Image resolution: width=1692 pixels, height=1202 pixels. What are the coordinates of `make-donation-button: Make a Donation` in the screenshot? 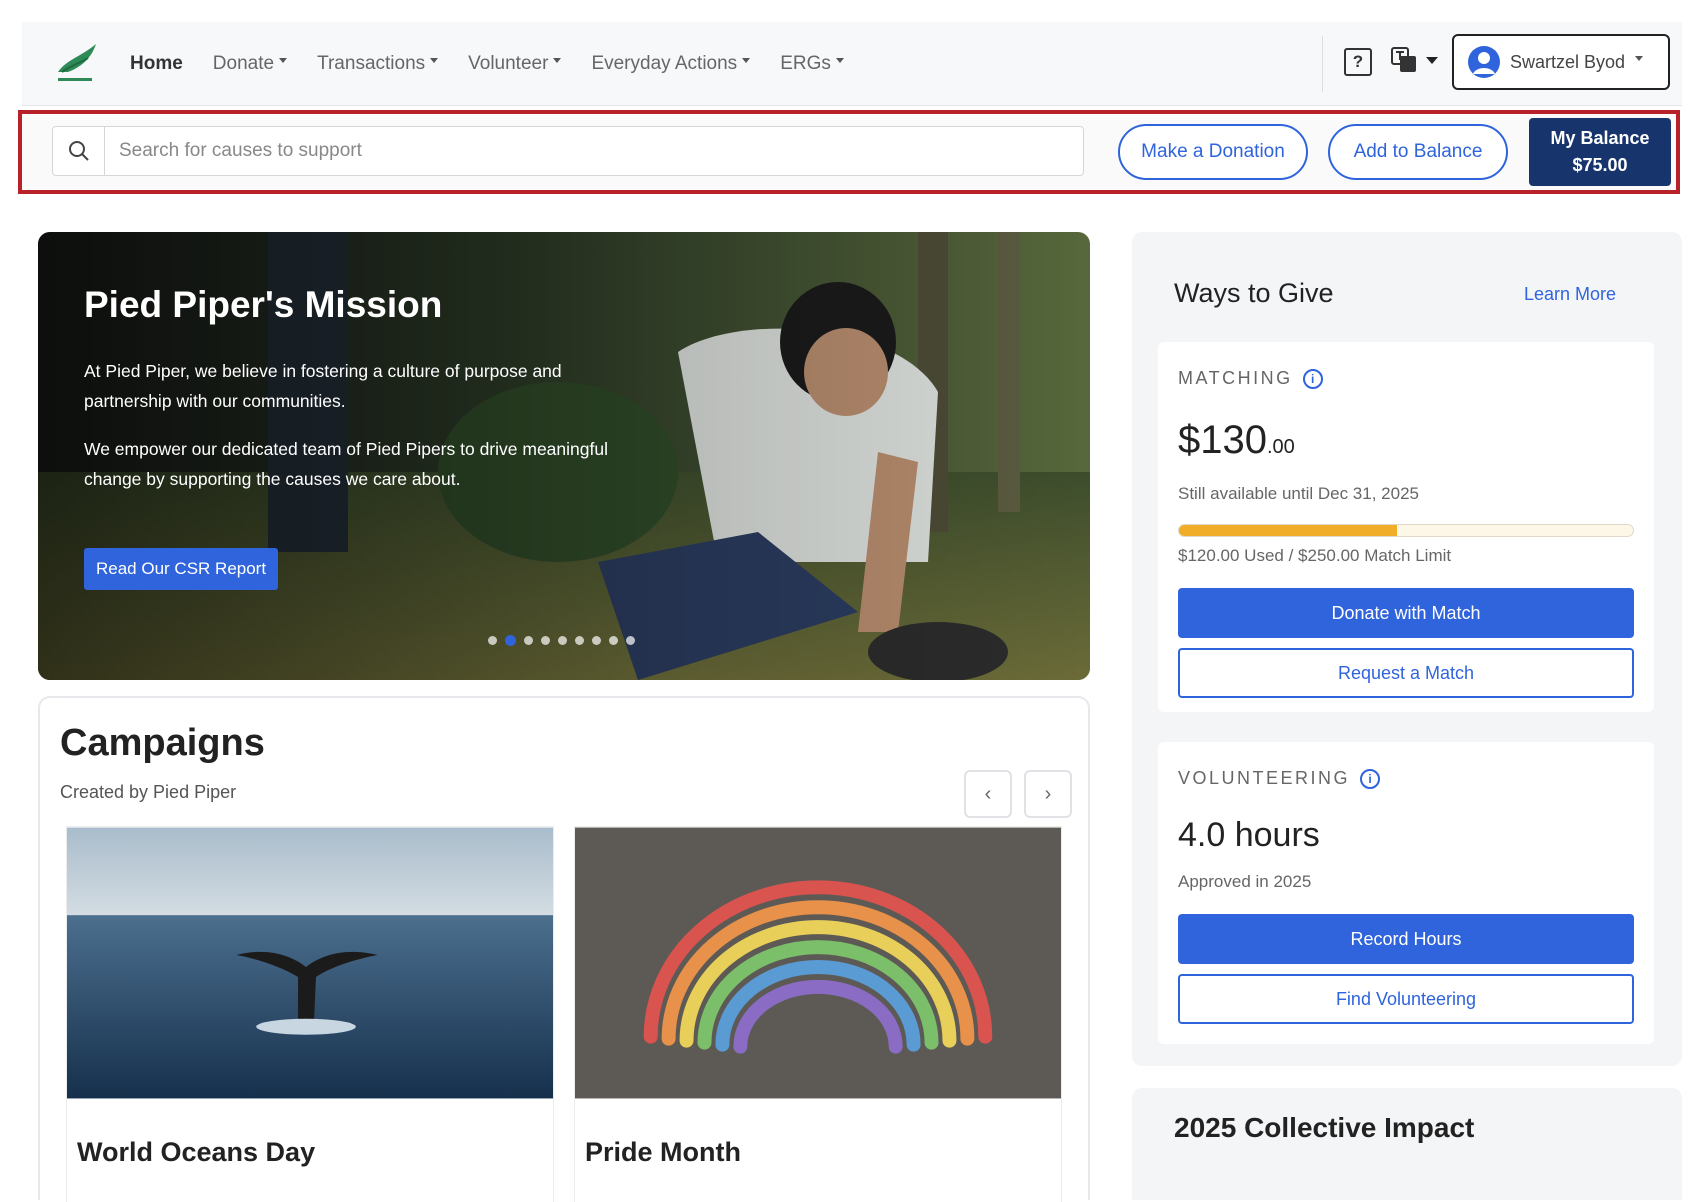 It's located at (1213, 152).